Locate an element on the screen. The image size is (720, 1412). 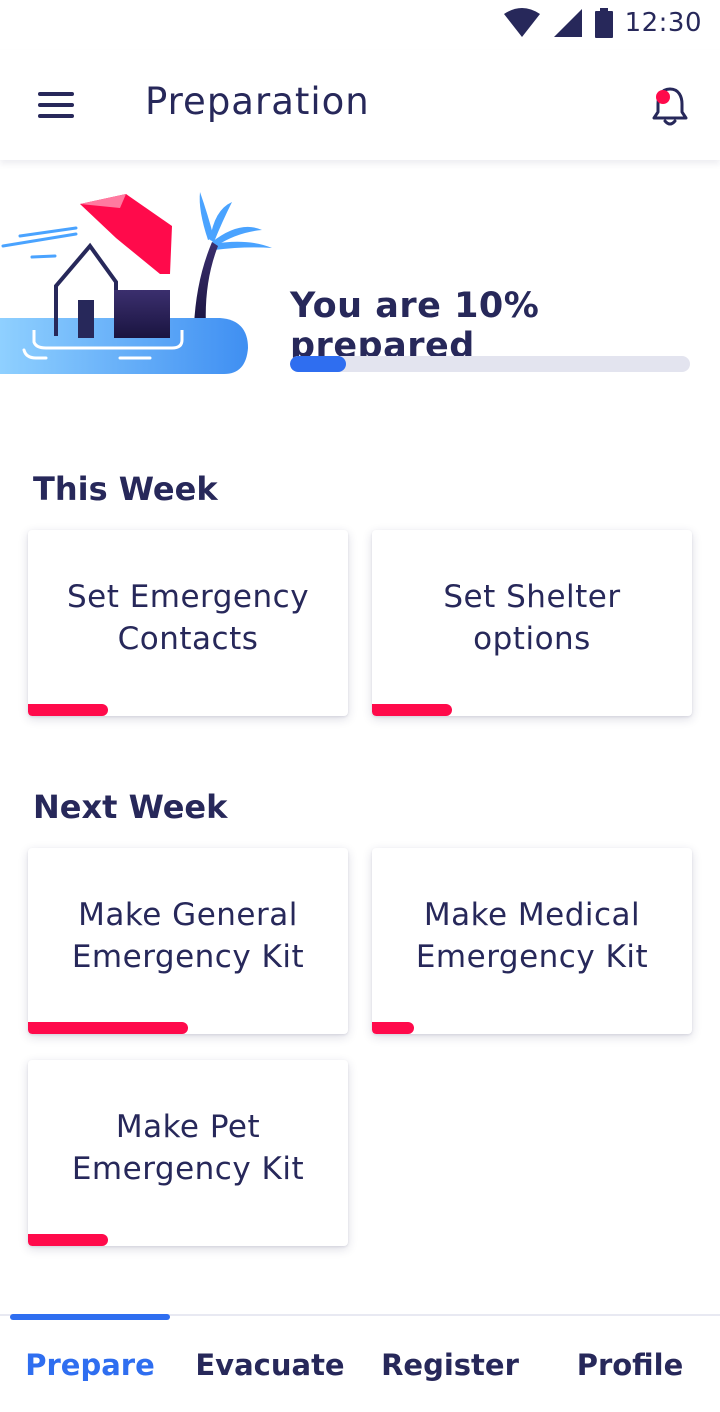
task-card-label: Set Shelter options is located at coordinates (532, 617).